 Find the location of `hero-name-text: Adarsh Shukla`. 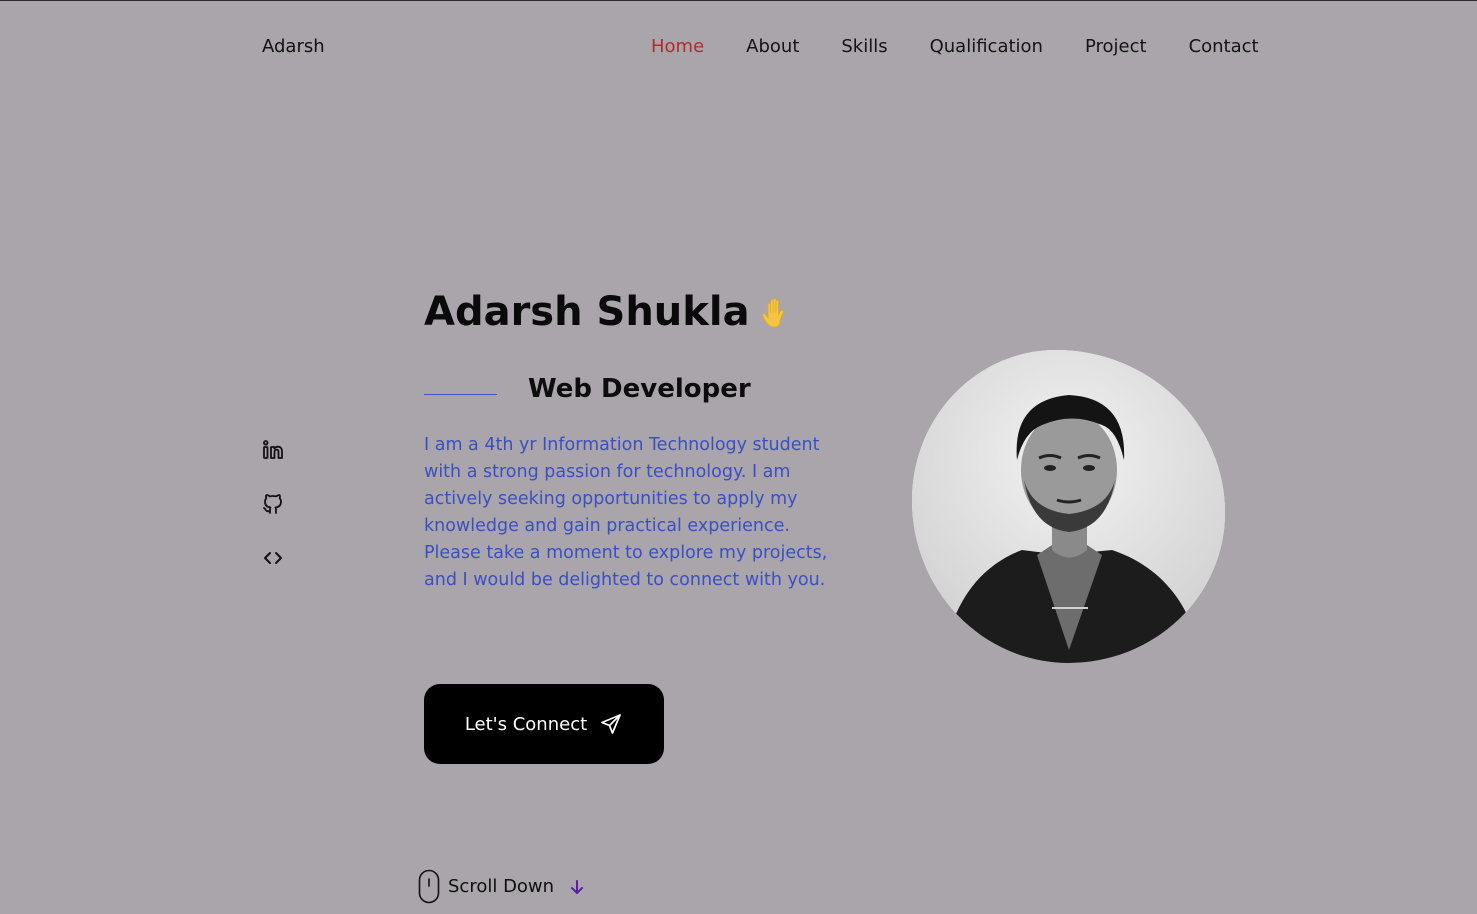

hero-name-text: Adarsh Shukla is located at coordinates (587, 312).